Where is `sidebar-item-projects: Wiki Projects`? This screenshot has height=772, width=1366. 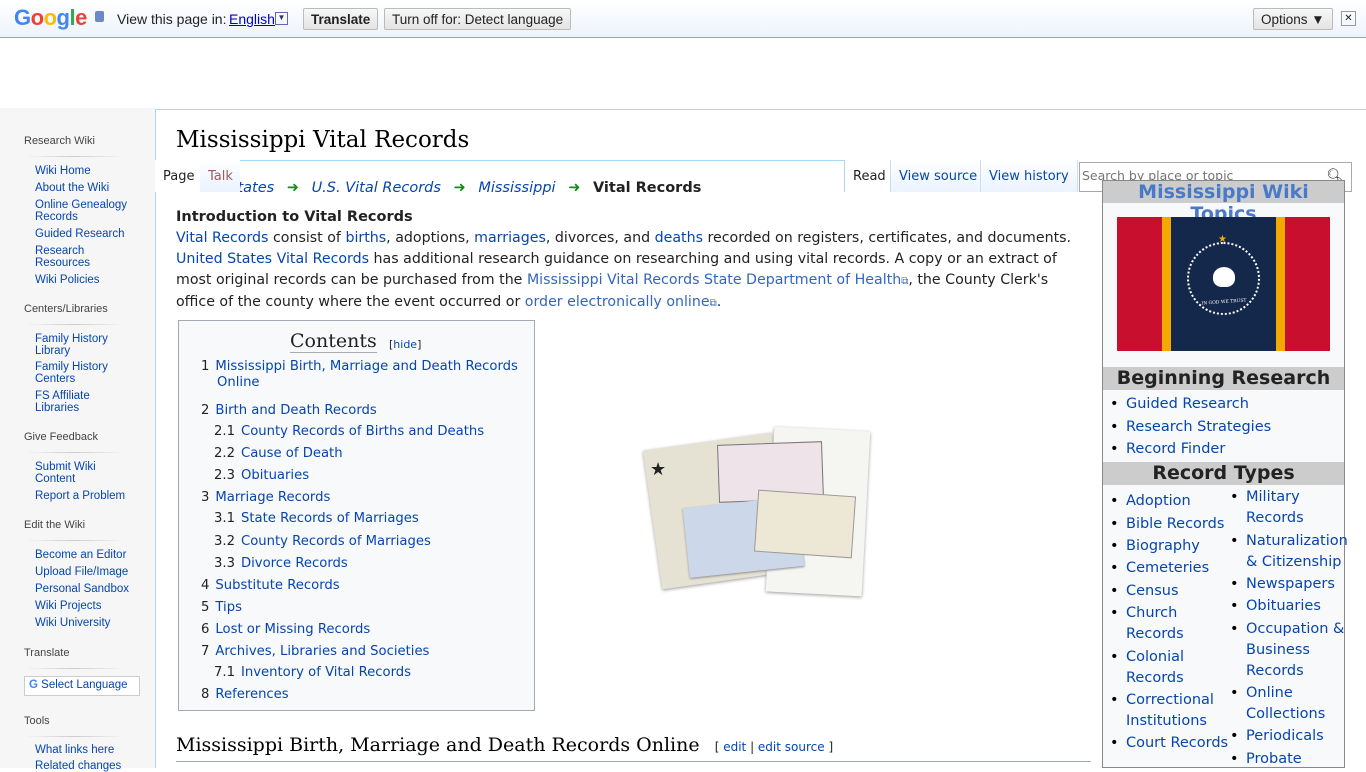 sidebar-item-projects: Wiki Projects is located at coordinates (85, 606).